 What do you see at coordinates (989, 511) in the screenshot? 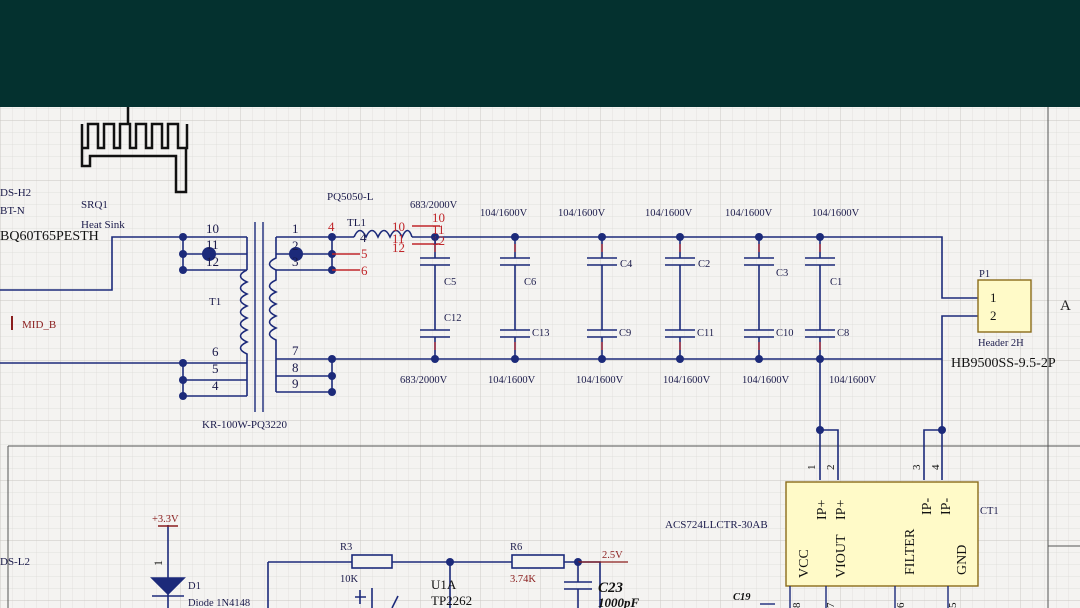
I see `sensor-ref: CT1` at bounding box center [989, 511].